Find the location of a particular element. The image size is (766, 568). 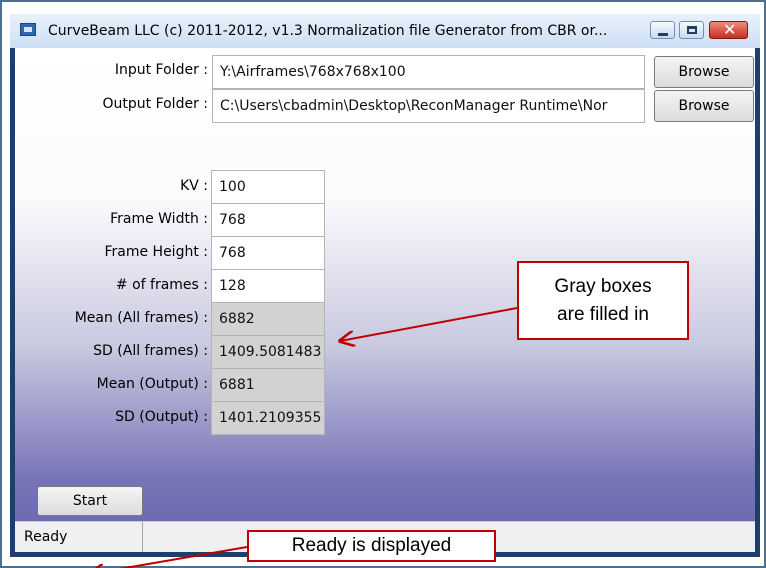

param-label-cell: Mean (Output) : is located at coordinates (111, 384).